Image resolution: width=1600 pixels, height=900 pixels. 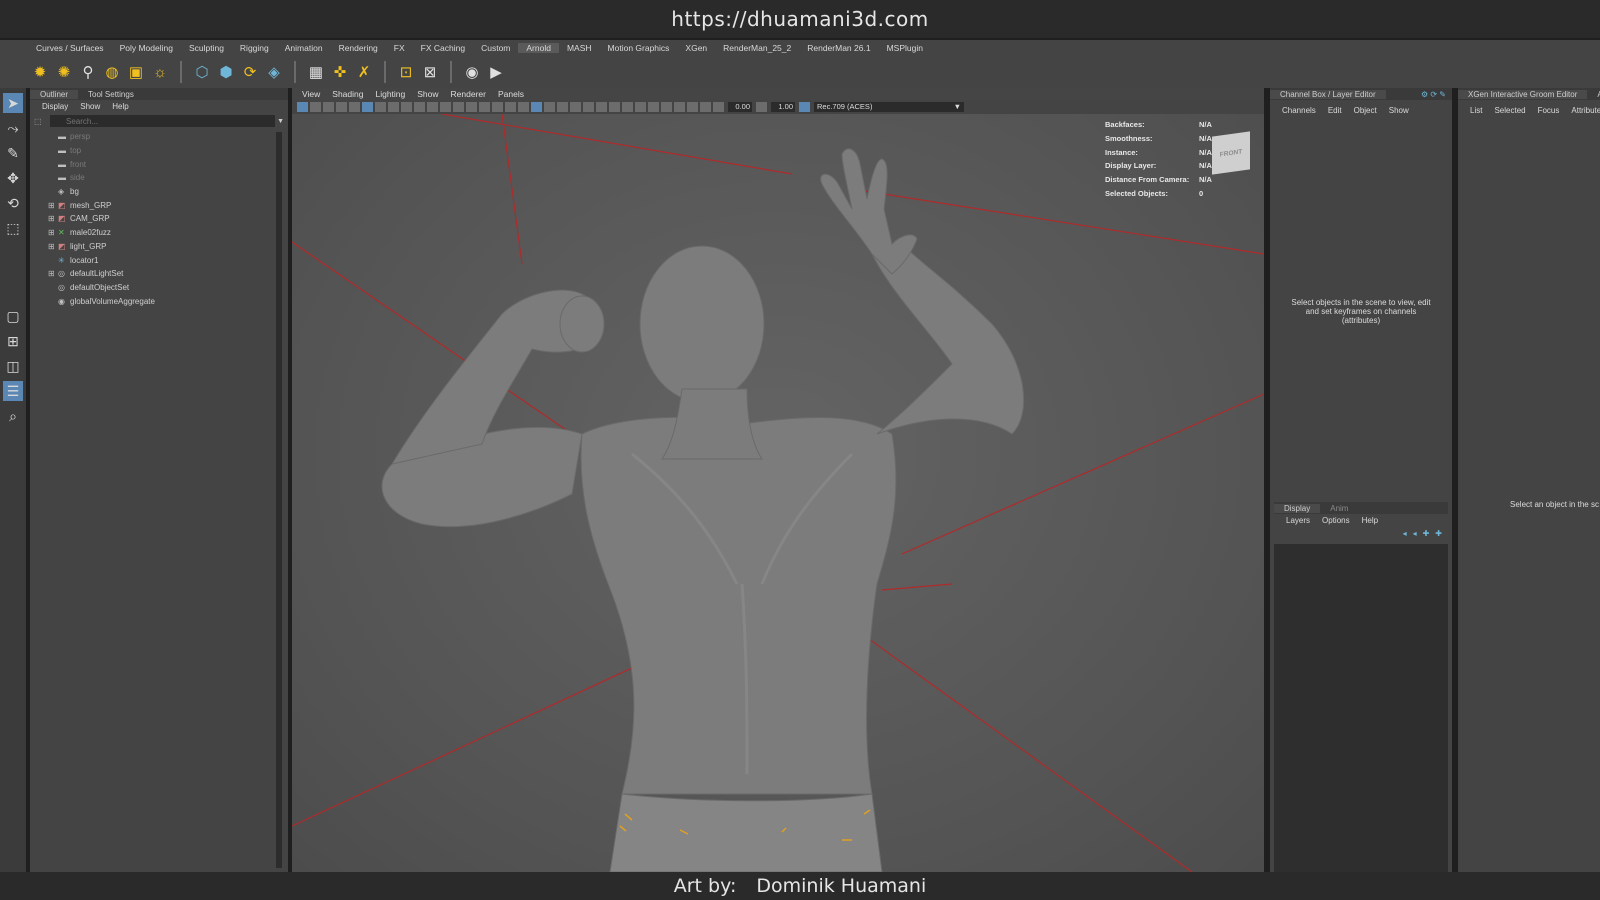 What do you see at coordinates (88, 72) in the screenshot?
I see `spot-light-icon: ⚲` at bounding box center [88, 72].